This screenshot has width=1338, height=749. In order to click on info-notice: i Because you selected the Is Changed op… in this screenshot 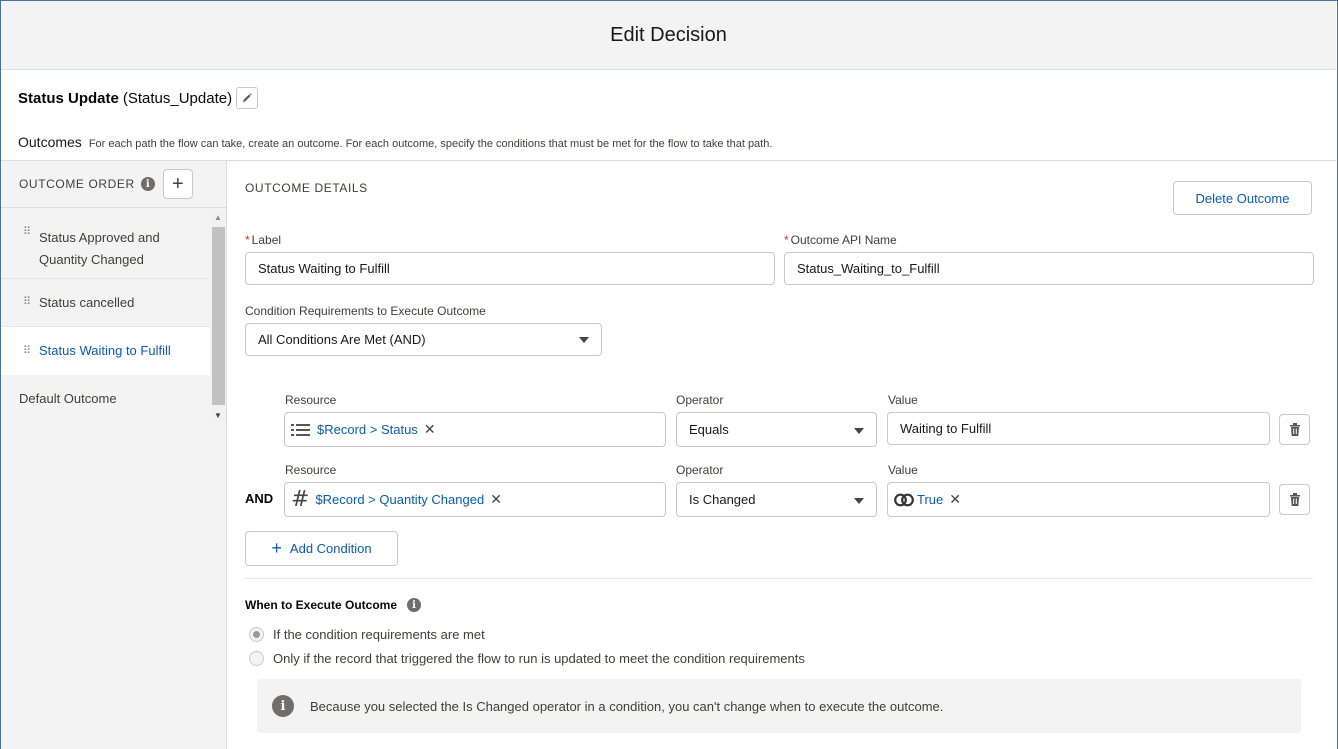, I will do `click(779, 706)`.